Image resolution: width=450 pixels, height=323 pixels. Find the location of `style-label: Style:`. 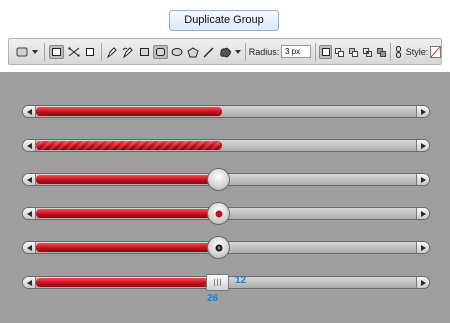

style-label: Style: is located at coordinates (417, 52).